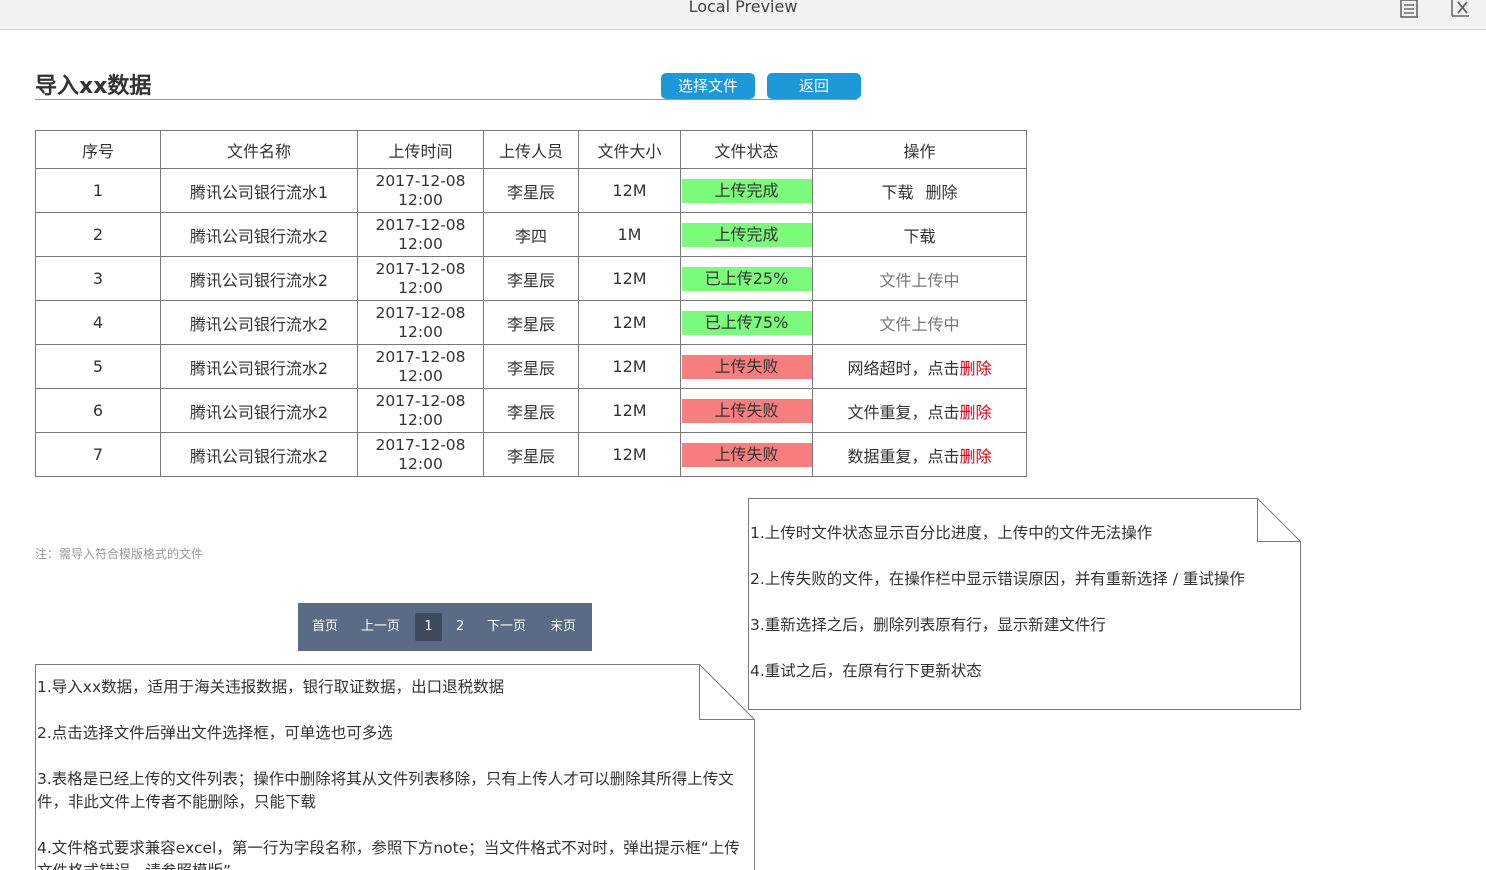 This screenshot has width=1486, height=870. Describe the element at coordinates (743, 8) in the screenshot. I see `window-title: Local Preview` at that location.